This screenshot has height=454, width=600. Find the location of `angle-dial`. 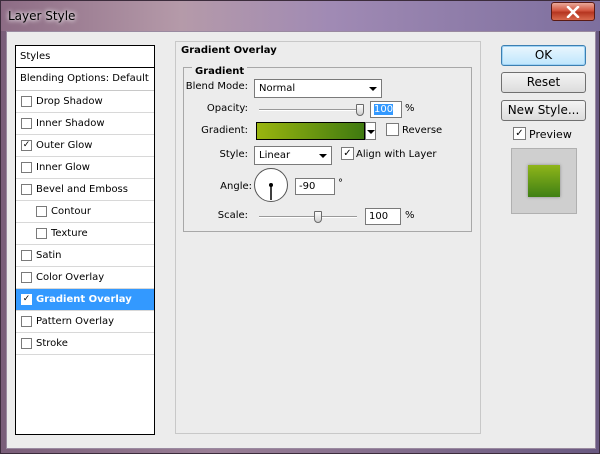

angle-dial is located at coordinates (271, 185).